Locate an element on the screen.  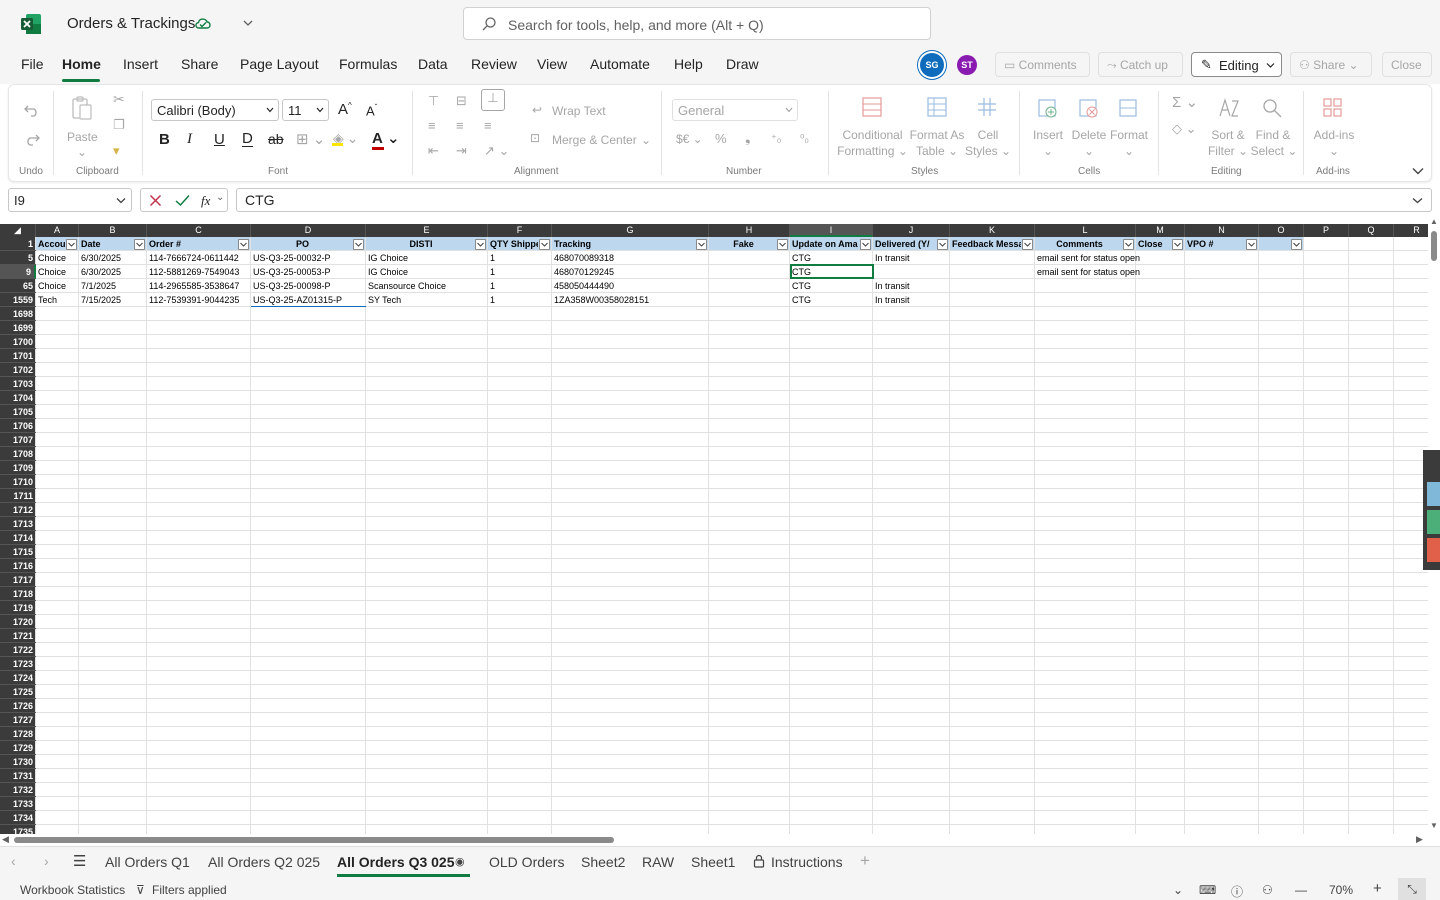
horizontal-scrollbar: ◀ ▶ is located at coordinates (714, 840).